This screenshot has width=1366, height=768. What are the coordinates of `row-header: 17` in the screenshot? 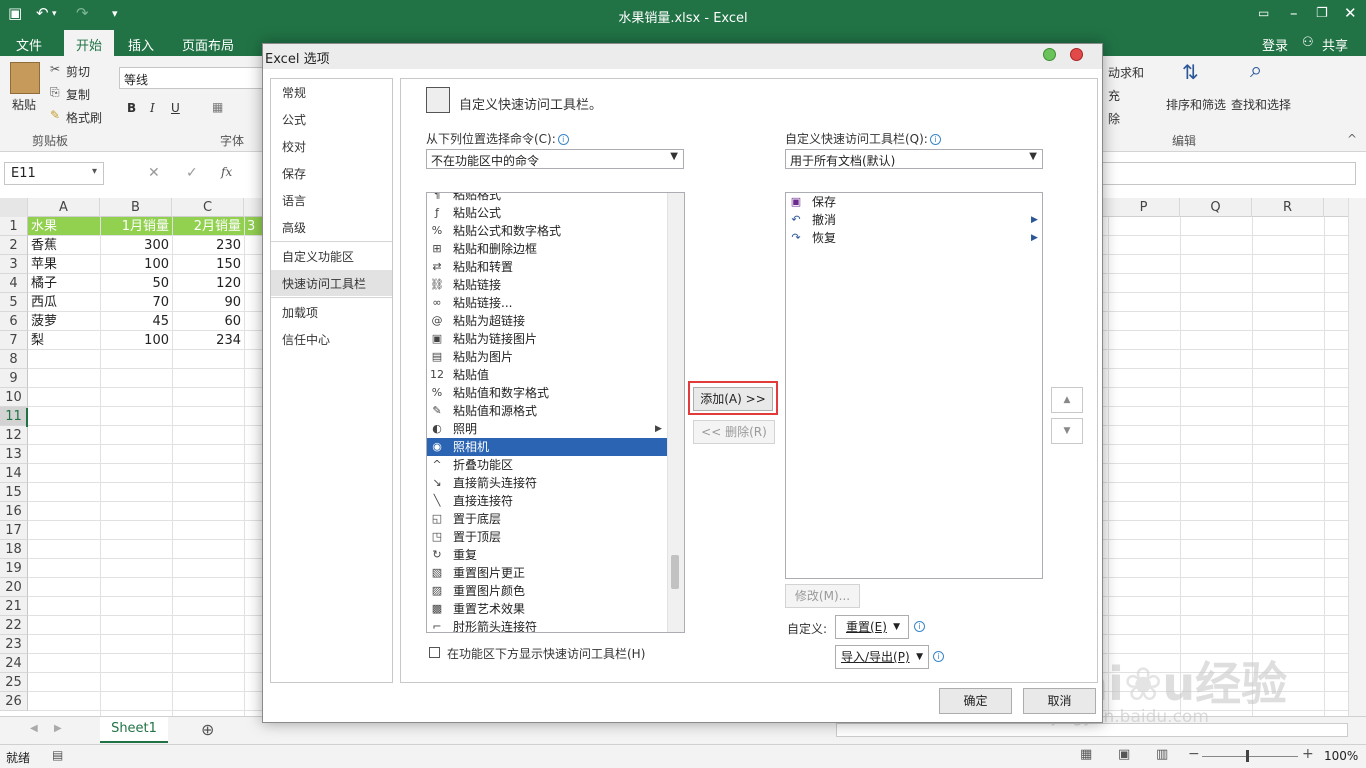 It's located at (14, 530).